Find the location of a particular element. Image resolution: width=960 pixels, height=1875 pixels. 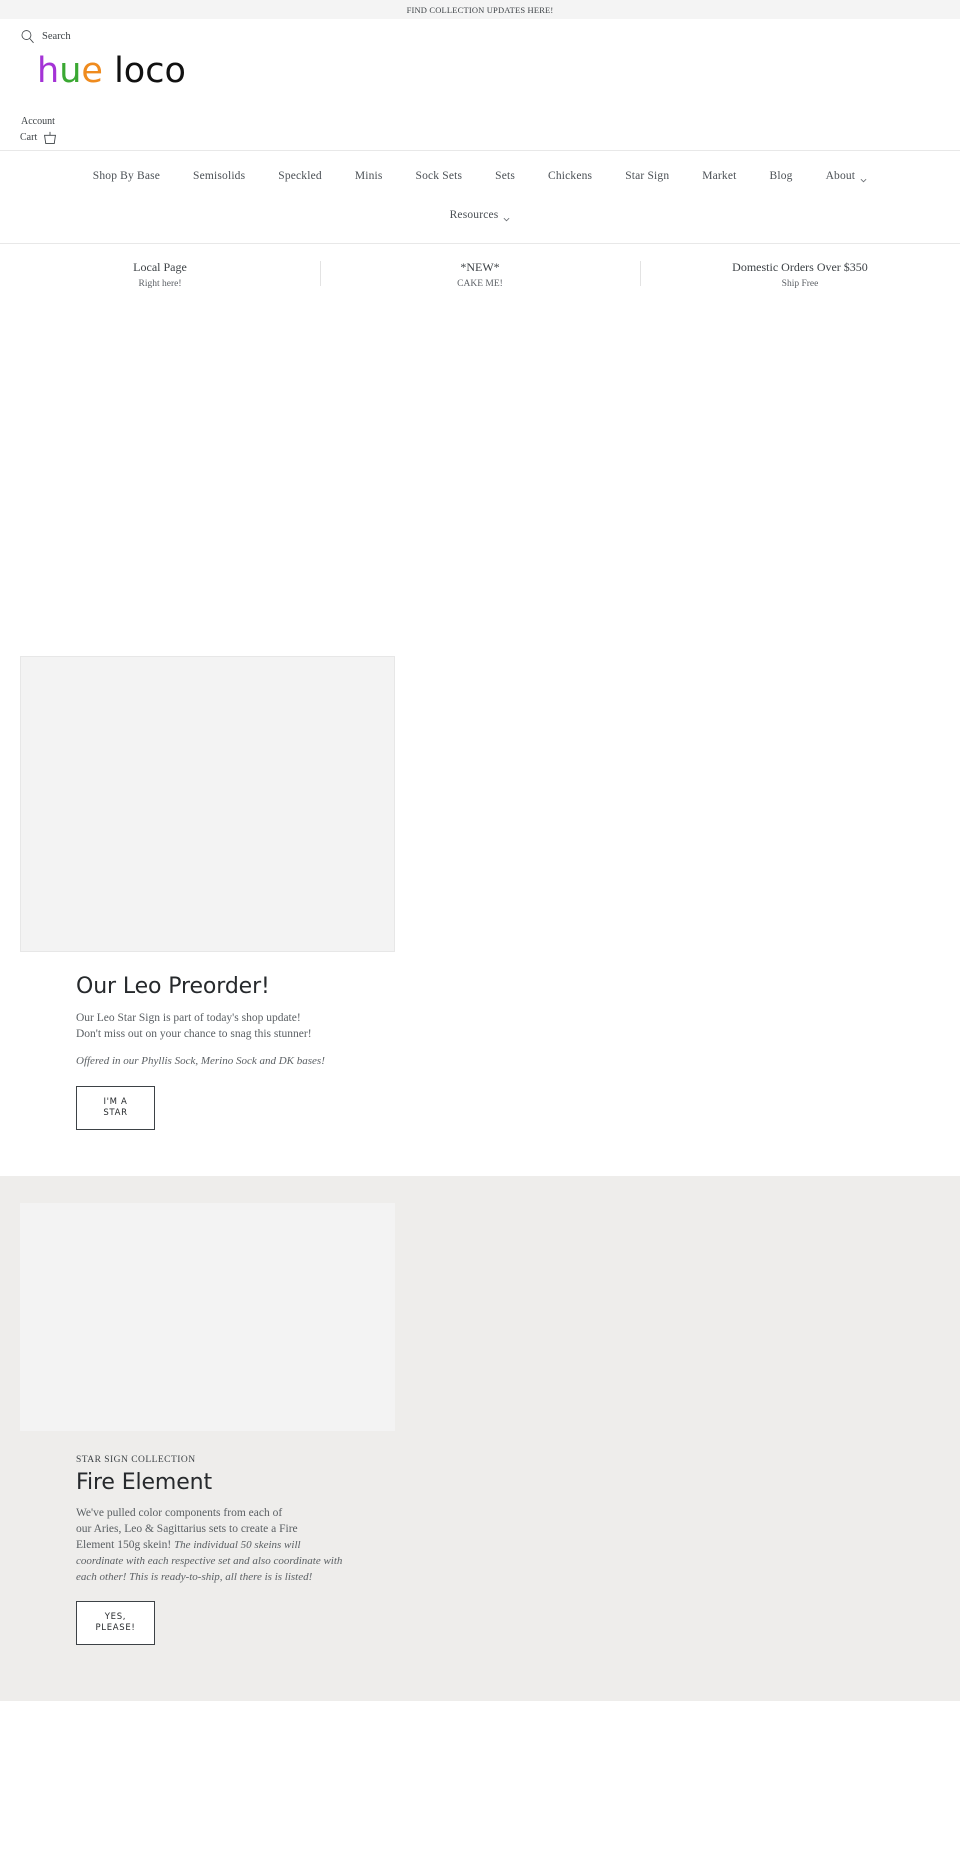

cart-link: Cart is located at coordinates (480, 140).